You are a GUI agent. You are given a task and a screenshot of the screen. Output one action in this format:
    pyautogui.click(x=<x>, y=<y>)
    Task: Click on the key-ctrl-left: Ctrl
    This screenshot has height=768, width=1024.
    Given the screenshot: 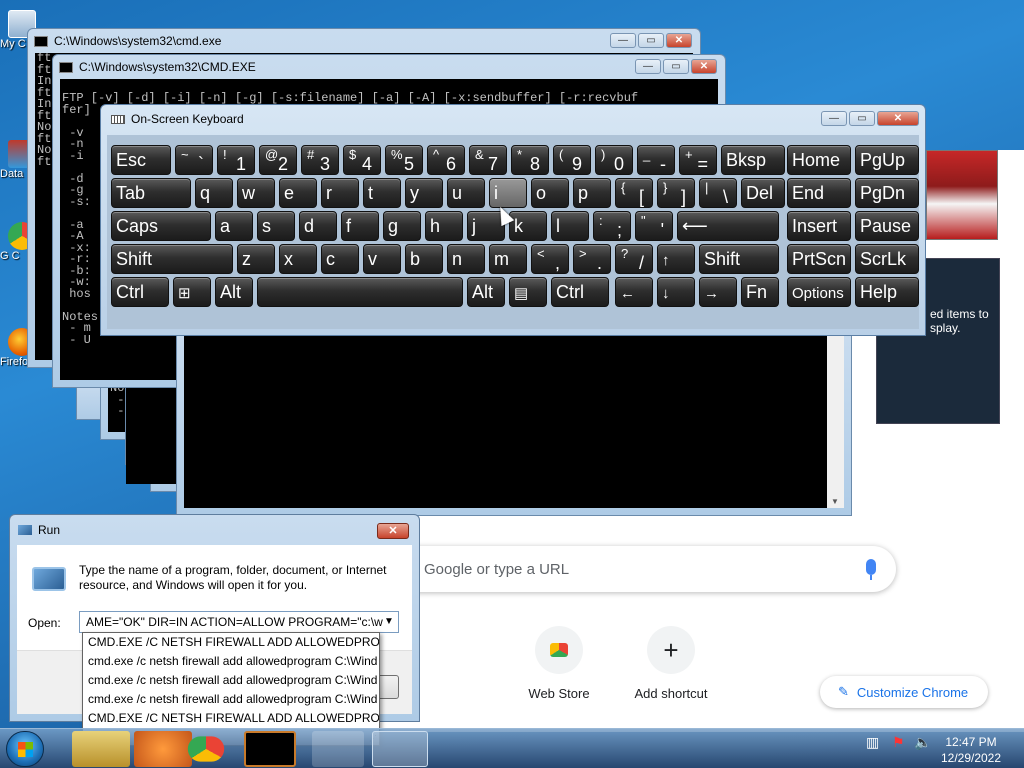 What is the action you would take?
    pyautogui.click(x=140, y=292)
    